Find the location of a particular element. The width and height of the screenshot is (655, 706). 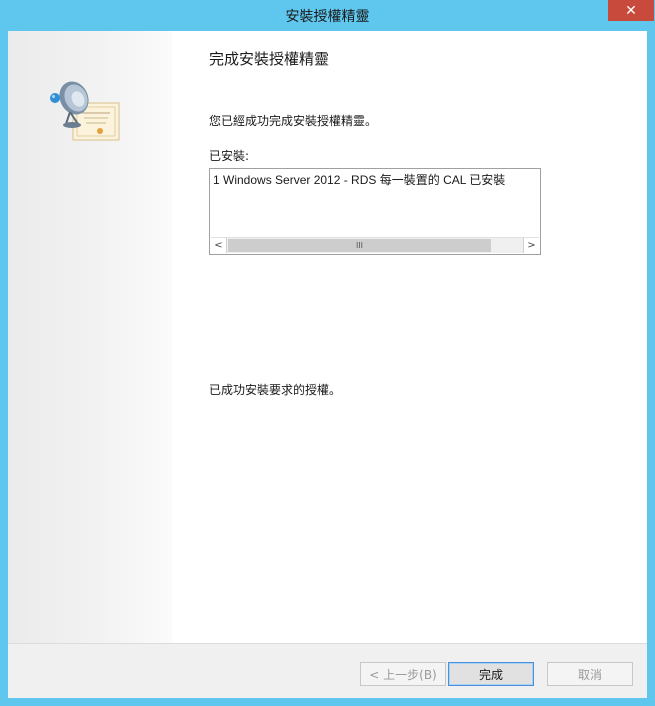

finish-button: 完成 is located at coordinates (491, 674).